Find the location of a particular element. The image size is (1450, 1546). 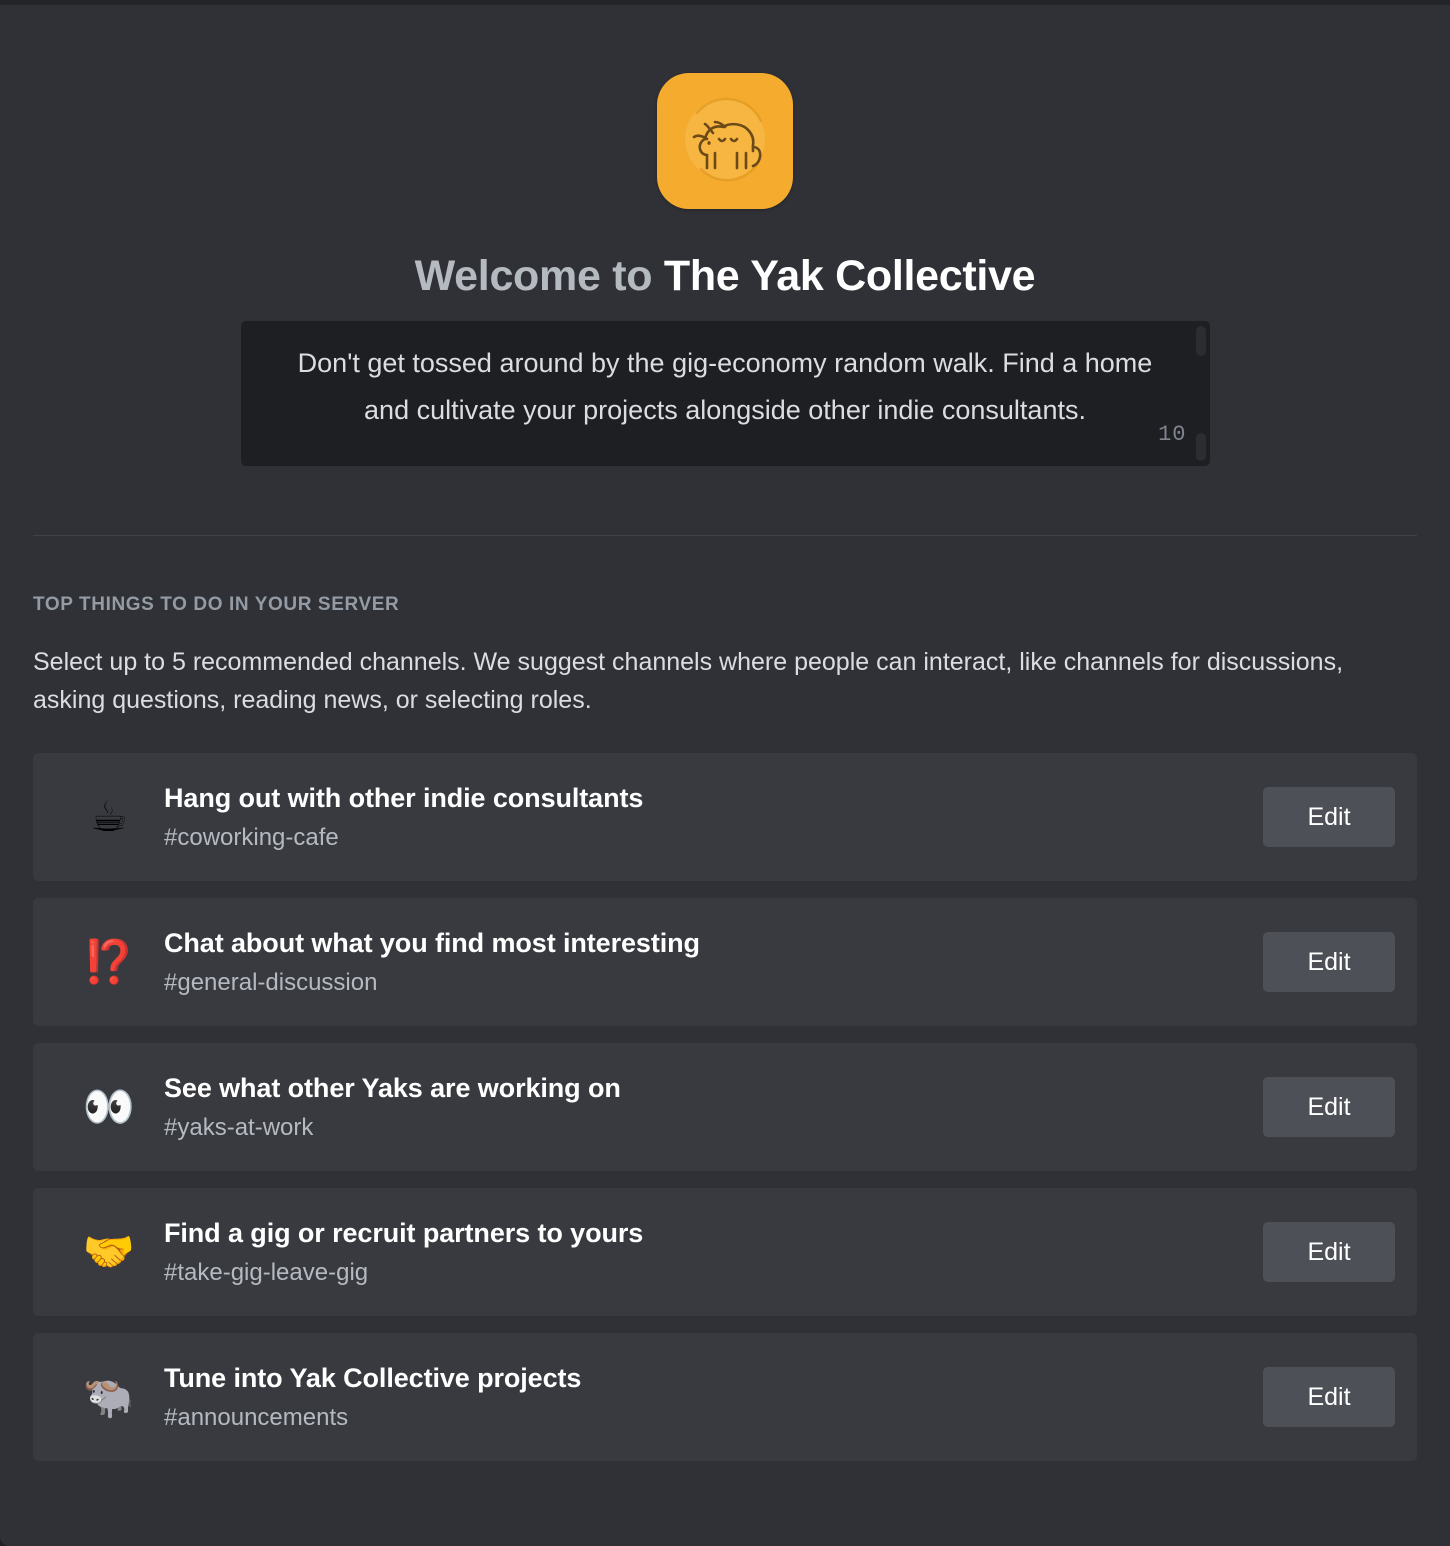

list-item-channel: #coworking-cafe is located at coordinates (251, 837).